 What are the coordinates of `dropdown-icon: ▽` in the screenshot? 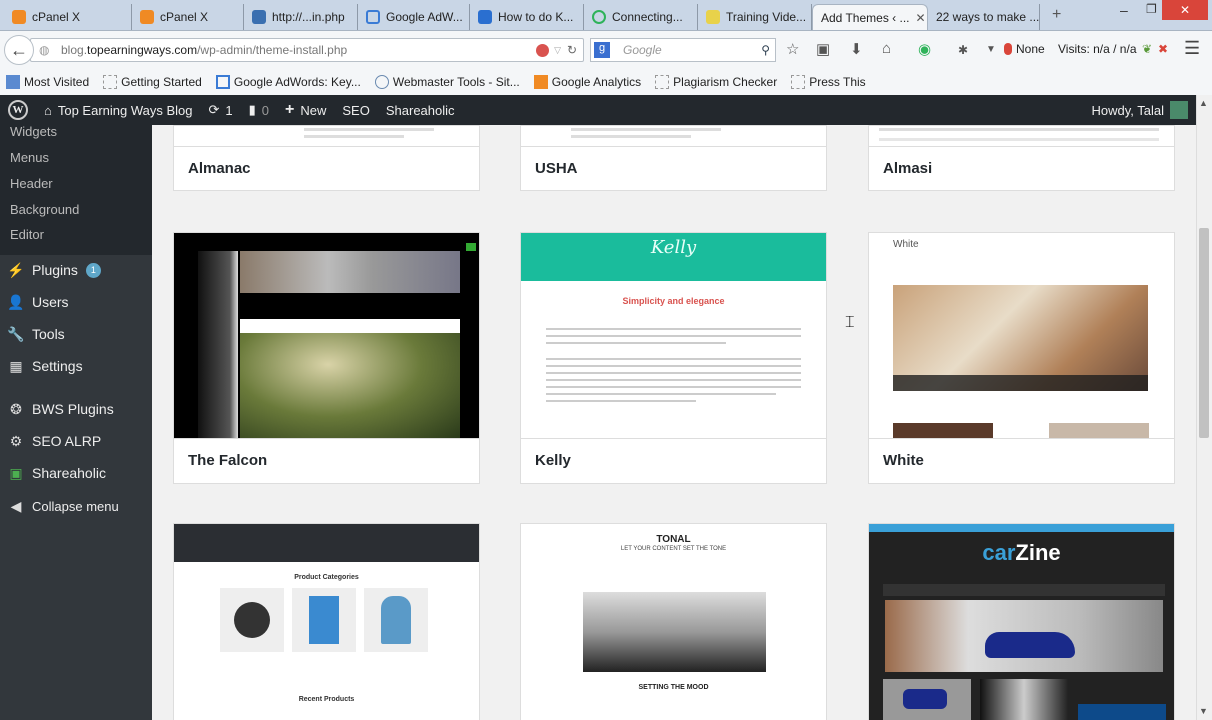 It's located at (557, 50).